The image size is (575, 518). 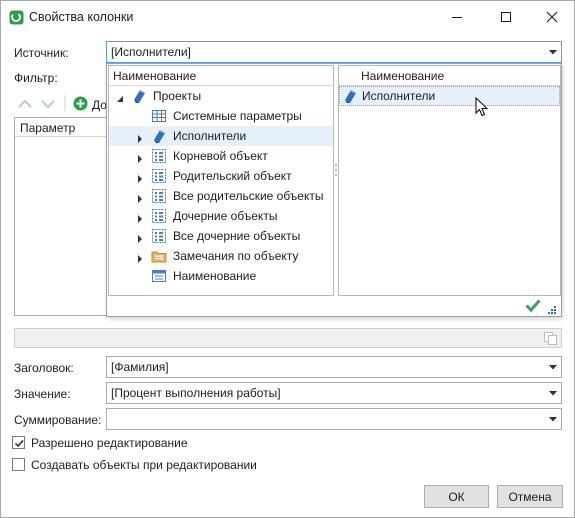 I want to click on edit-allowed-label: Разрешено редактирование, so click(x=109, y=443).